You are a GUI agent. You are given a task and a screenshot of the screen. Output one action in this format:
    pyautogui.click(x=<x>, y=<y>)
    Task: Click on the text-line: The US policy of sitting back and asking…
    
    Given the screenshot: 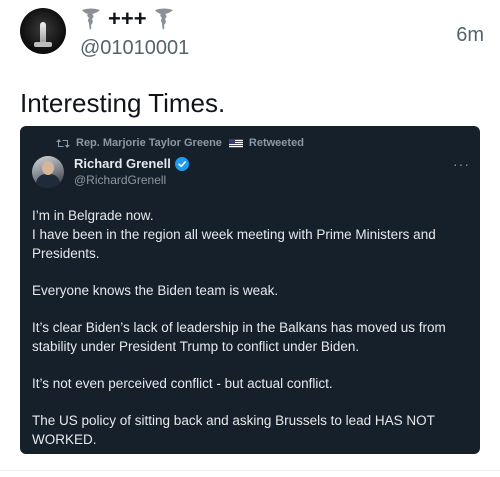 What is the action you would take?
    pyautogui.click(x=233, y=420)
    